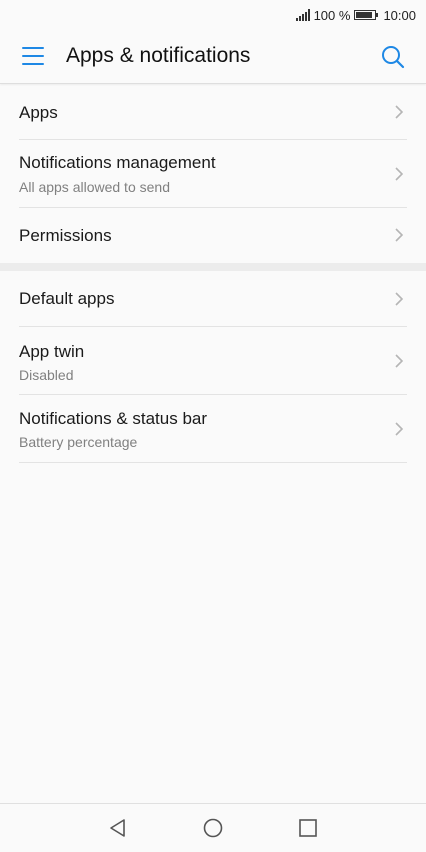 The height and width of the screenshot is (852, 426). I want to click on list-item-default-apps: Default apps, so click(213, 299).